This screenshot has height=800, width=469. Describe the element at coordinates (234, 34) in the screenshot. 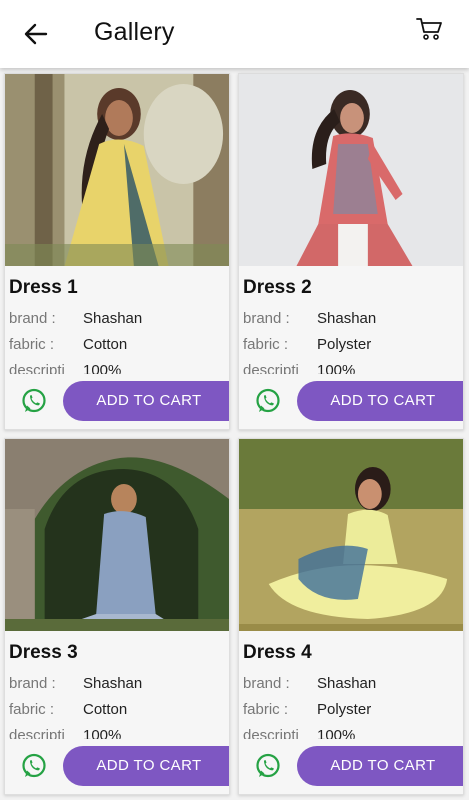

I see `app-bar: Gallery` at that location.